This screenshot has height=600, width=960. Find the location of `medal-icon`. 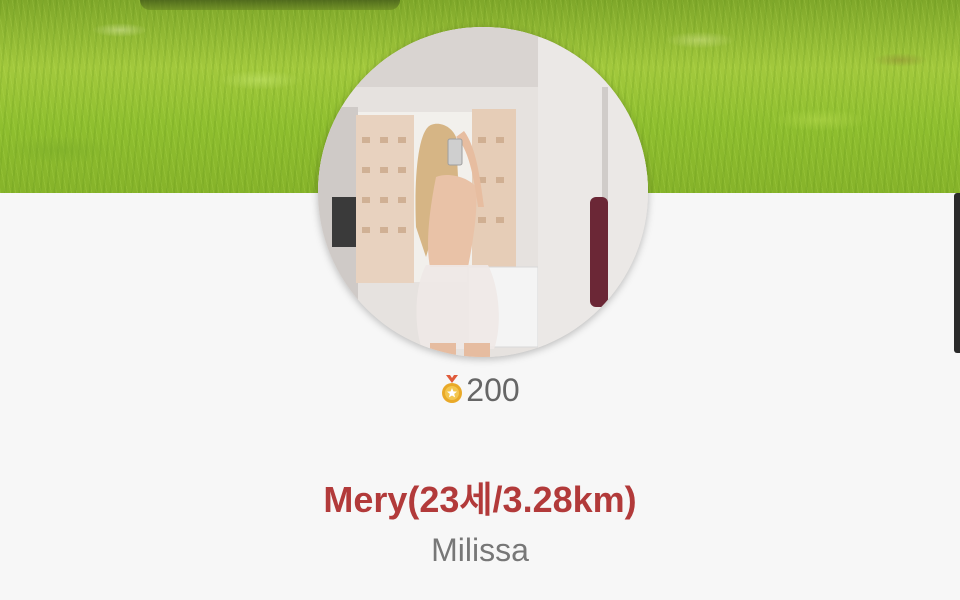

medal-icon is located at coordinates (452, 390).